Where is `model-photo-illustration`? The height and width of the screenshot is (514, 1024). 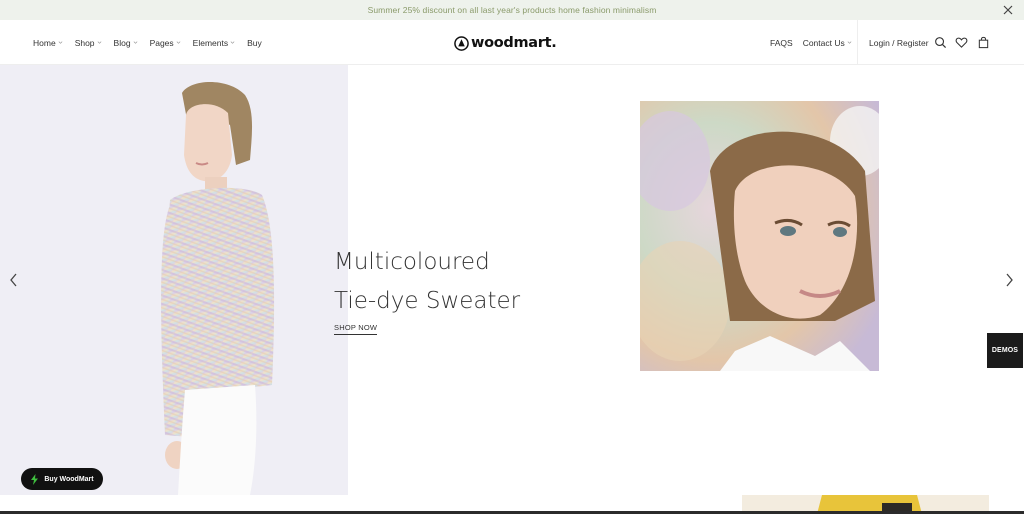
model-photo-illustration is located at coordinates (218, 288).